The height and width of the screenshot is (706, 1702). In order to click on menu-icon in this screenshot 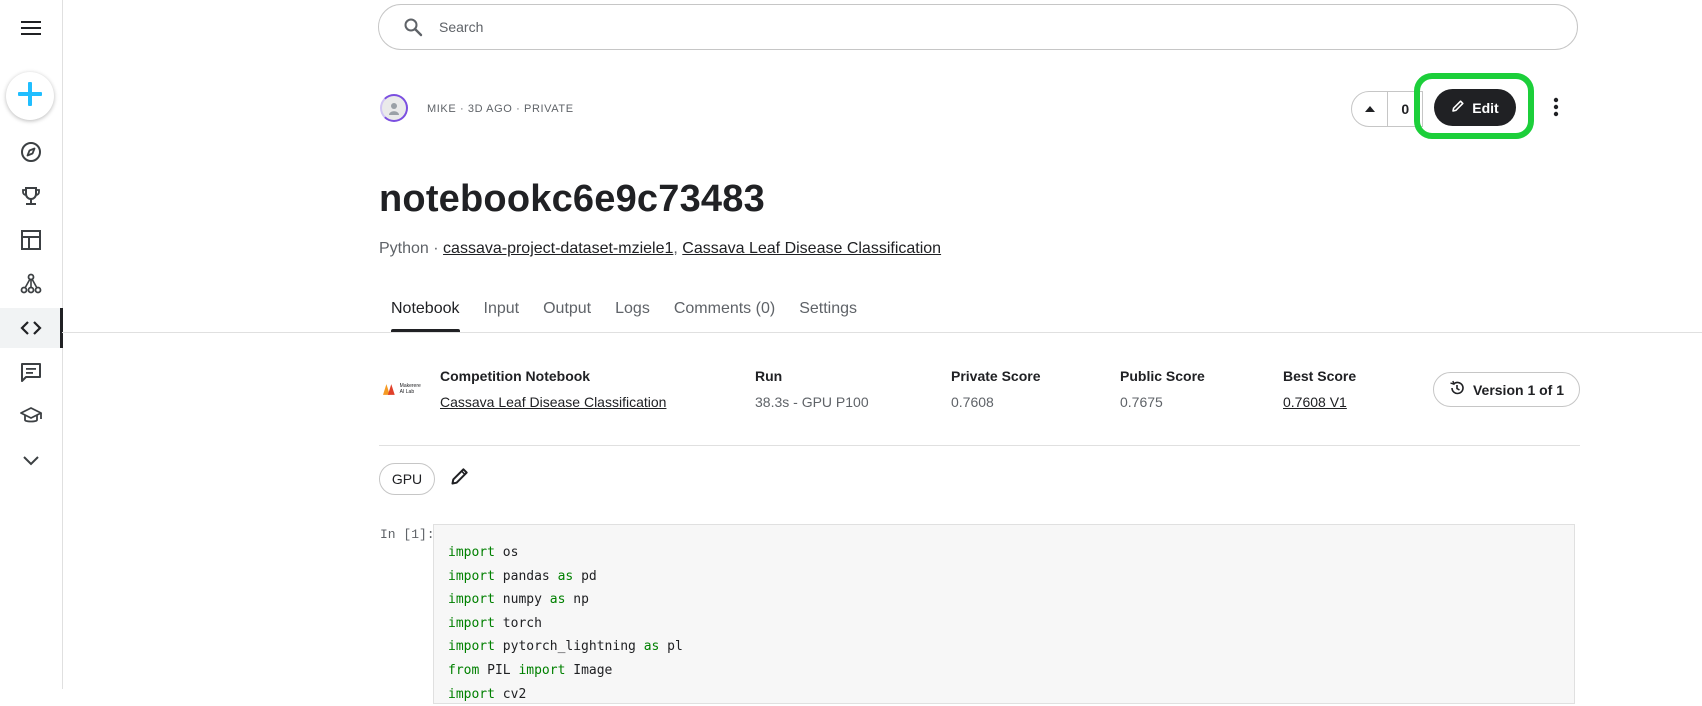, I will do `click(31, 28)`.